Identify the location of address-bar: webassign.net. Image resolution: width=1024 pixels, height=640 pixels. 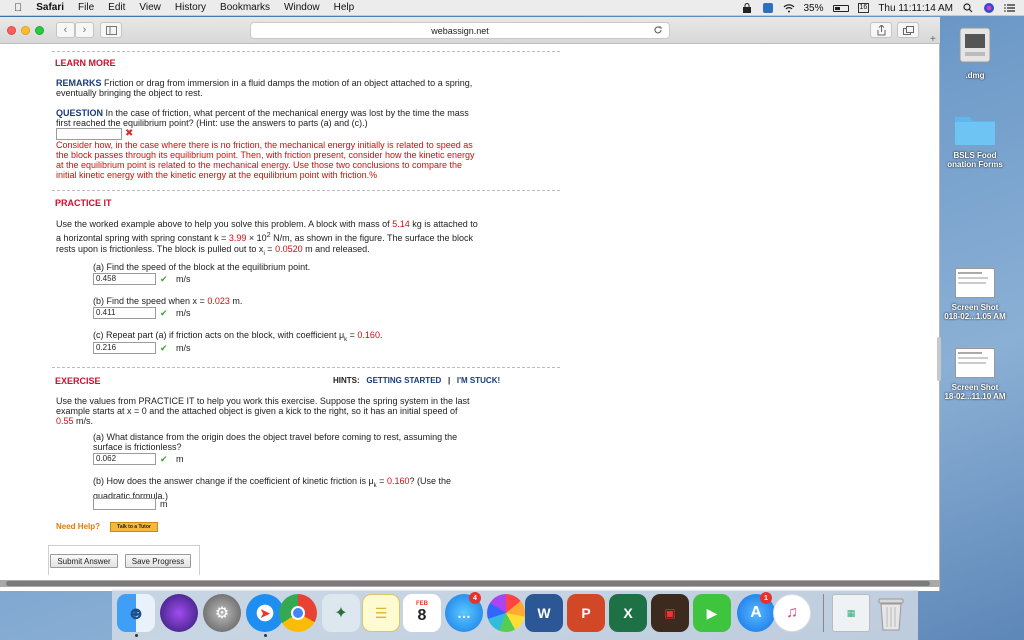
(460, 30).